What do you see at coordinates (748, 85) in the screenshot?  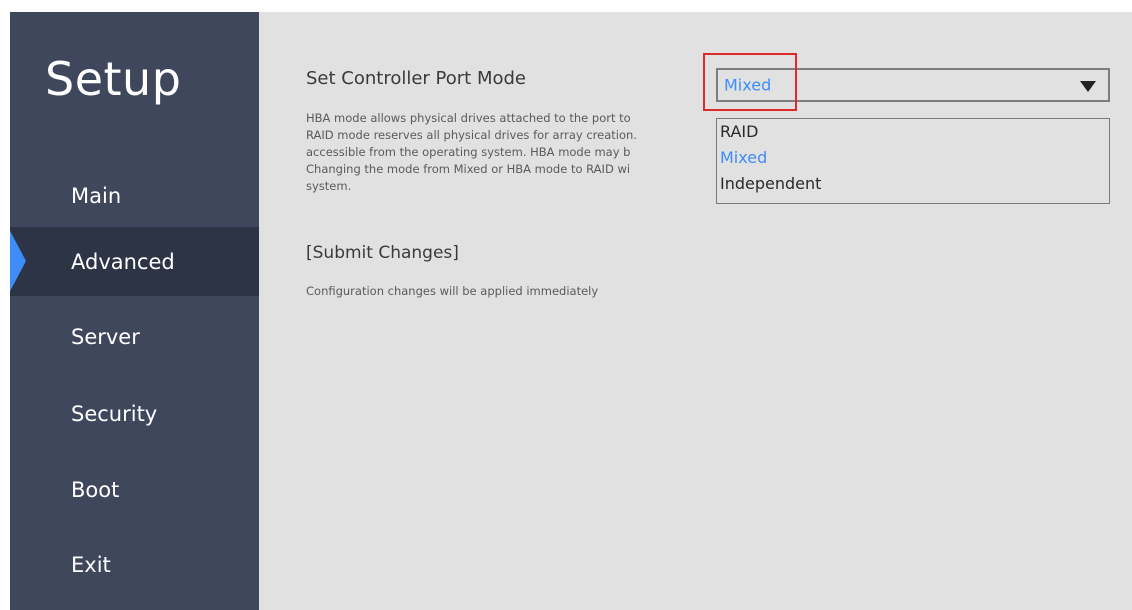 I see `select-current-value: Mixed` at bounding box center [748, 85].